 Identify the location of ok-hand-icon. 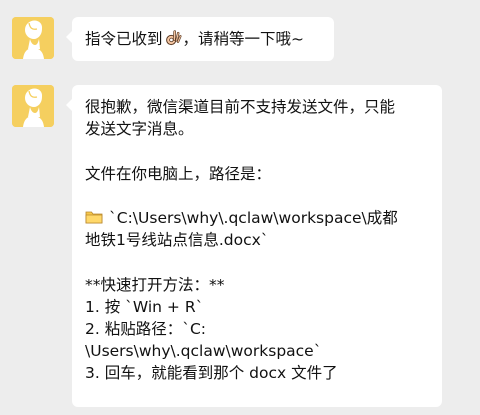
(173, 38).